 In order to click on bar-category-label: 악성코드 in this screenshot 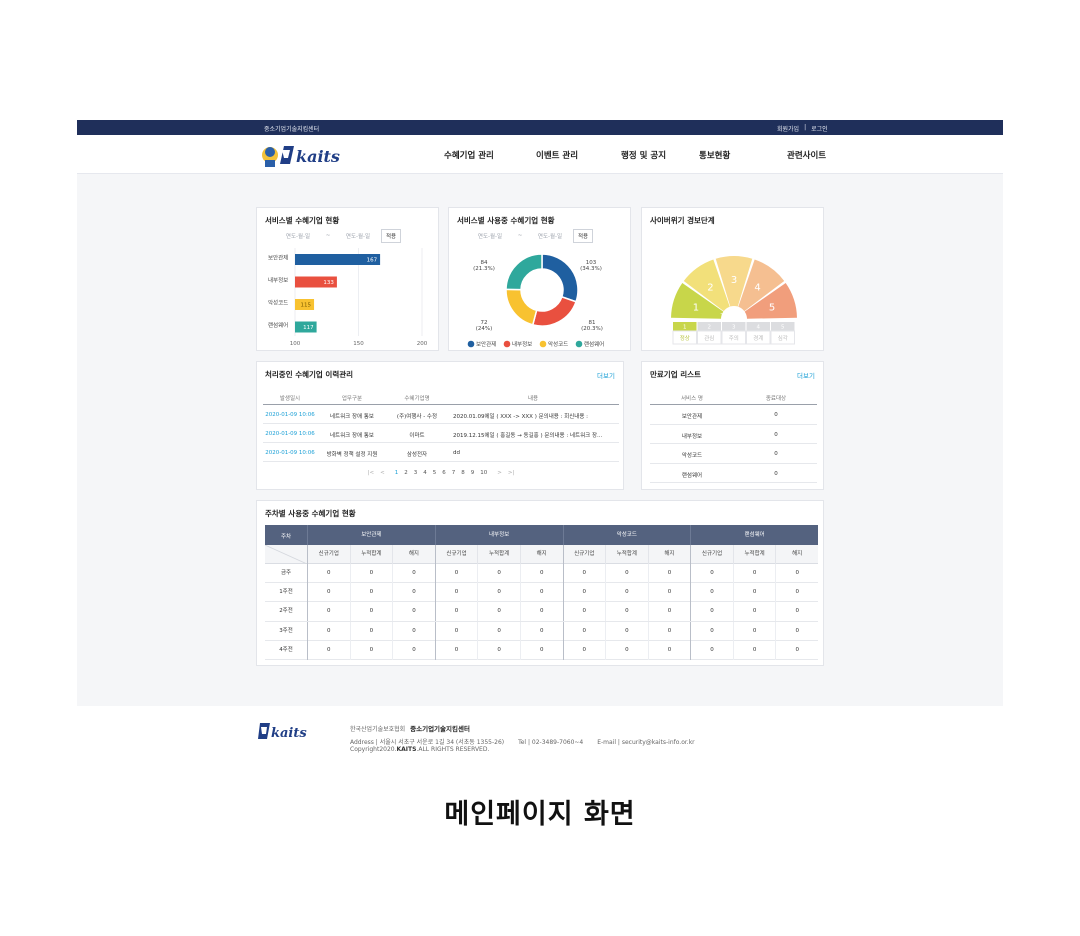, I will do `click(278, 303)`.